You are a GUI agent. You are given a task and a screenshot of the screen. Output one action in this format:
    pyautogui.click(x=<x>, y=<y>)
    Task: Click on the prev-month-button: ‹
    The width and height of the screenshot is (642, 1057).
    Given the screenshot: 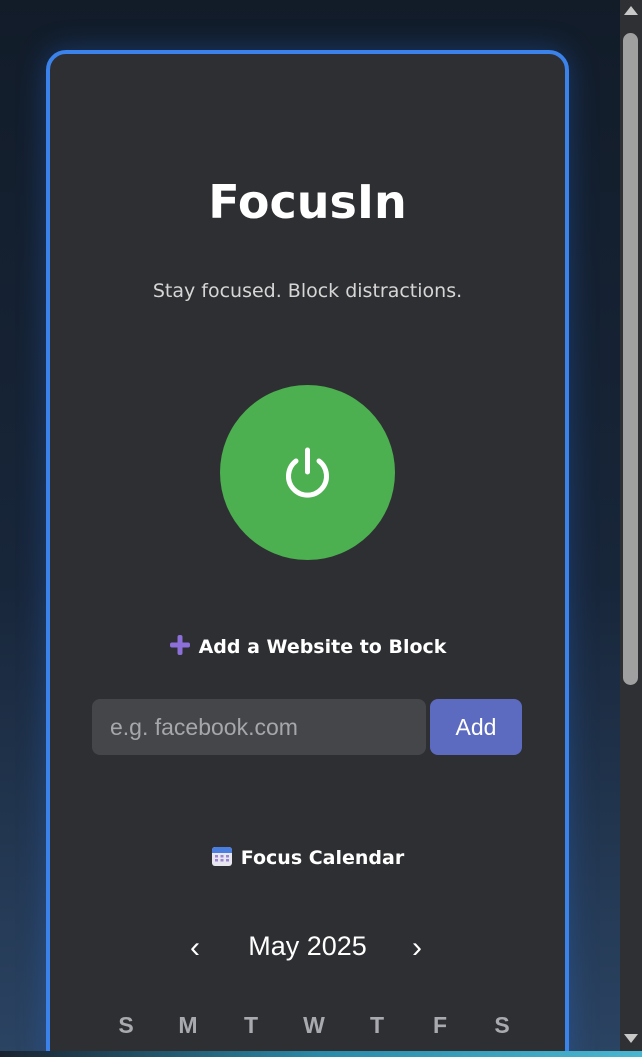 What is the action you would take?
    pyautogui.click(x=195, y=948)
    